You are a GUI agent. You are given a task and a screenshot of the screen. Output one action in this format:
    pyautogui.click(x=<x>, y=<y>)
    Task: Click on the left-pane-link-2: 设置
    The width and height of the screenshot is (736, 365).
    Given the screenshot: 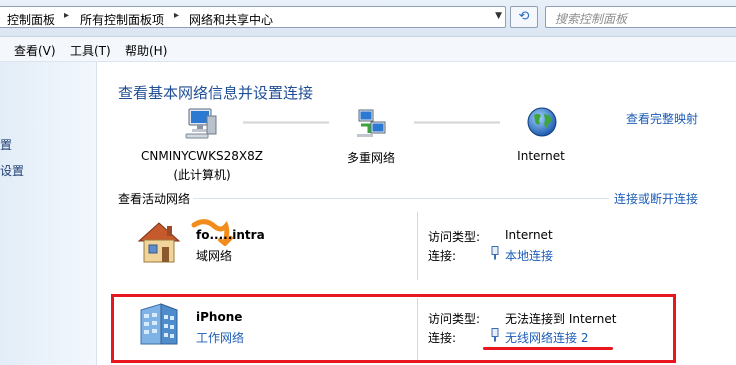 What is the action you would take?
    pyautogui.click(x=12, y=170)
    